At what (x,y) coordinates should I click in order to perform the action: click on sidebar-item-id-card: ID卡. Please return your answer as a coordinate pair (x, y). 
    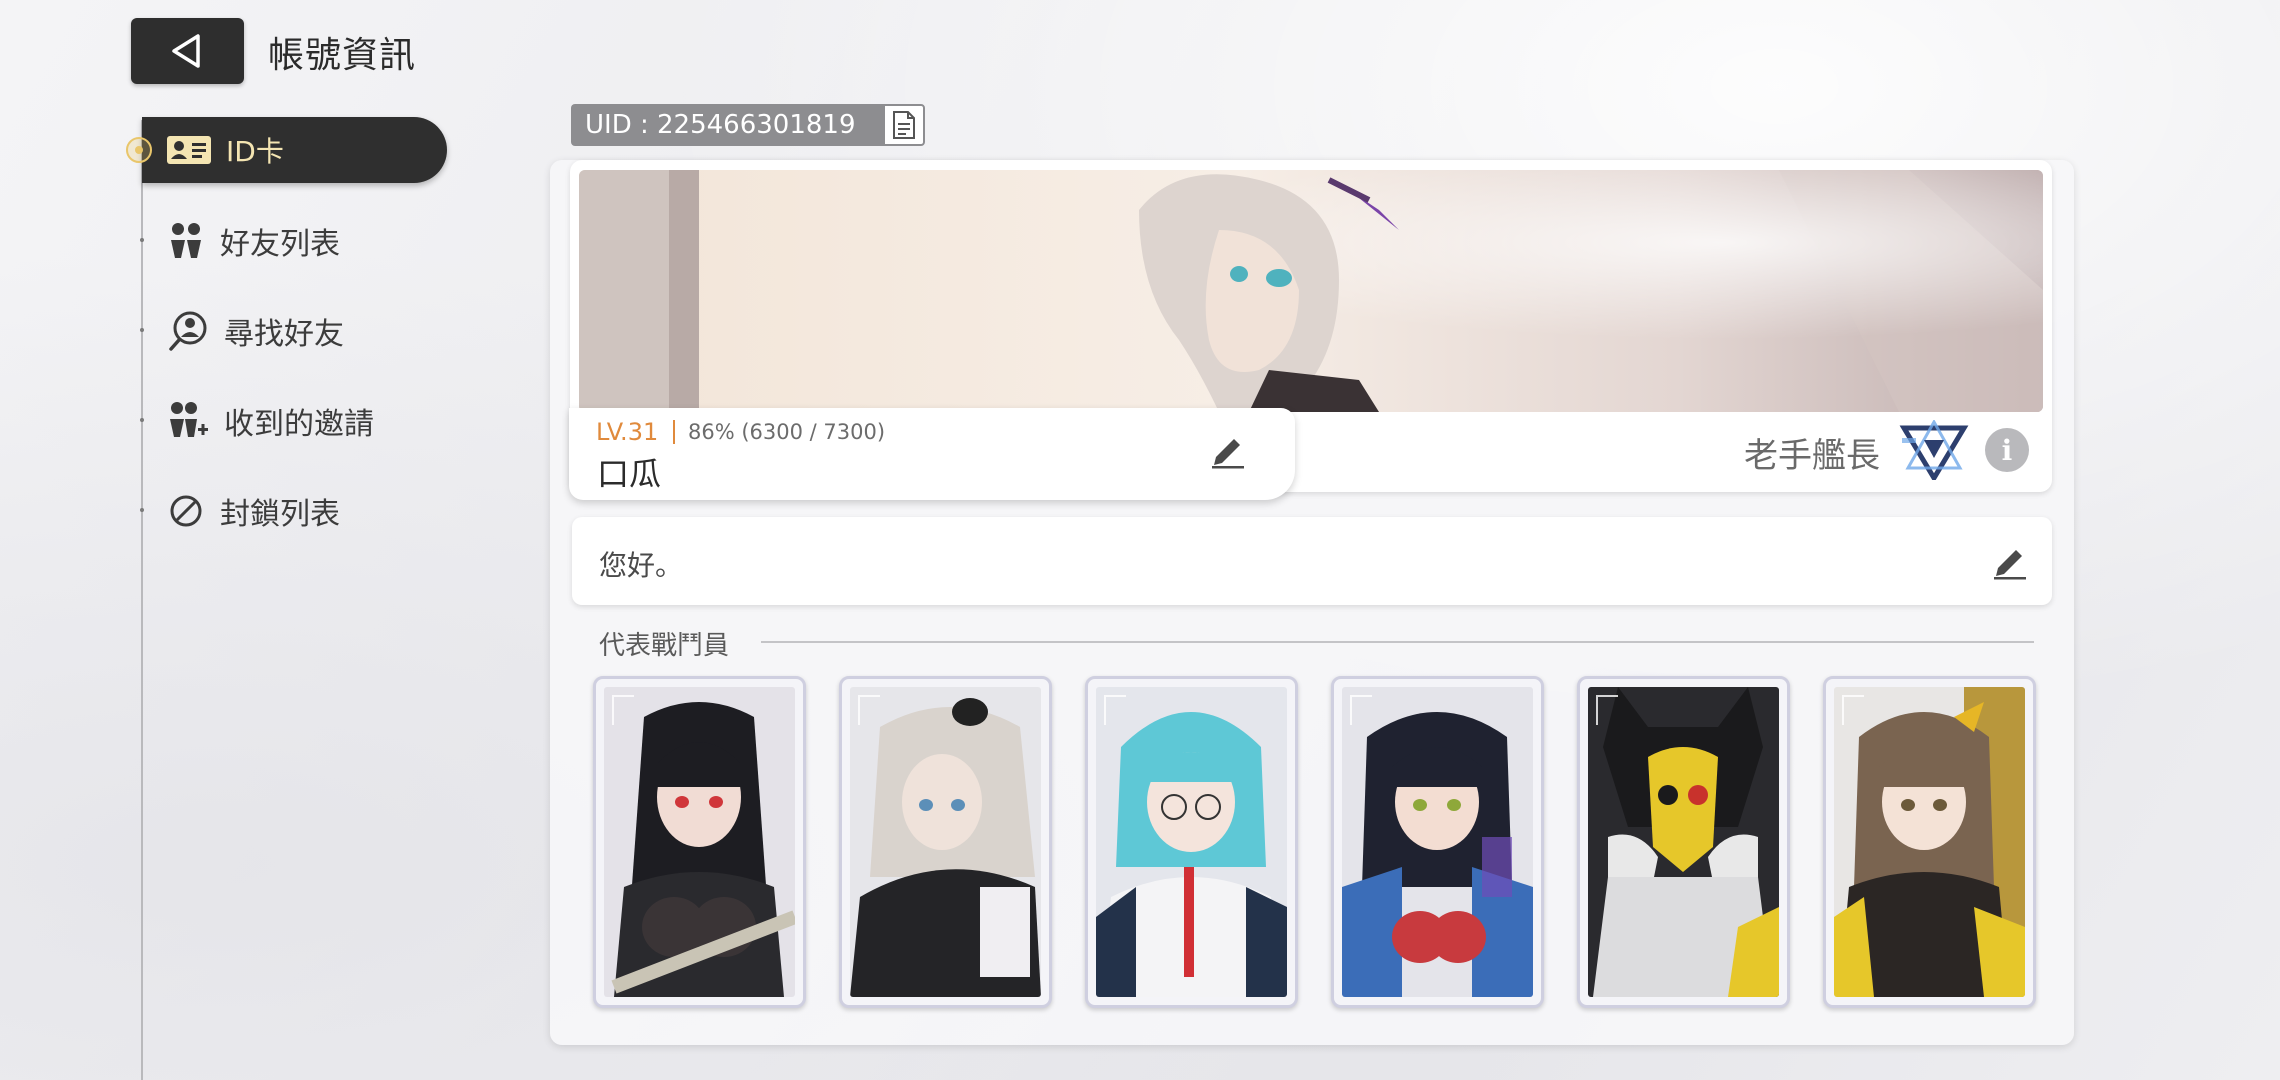
    Looking at the image, I should click on (294, 150).